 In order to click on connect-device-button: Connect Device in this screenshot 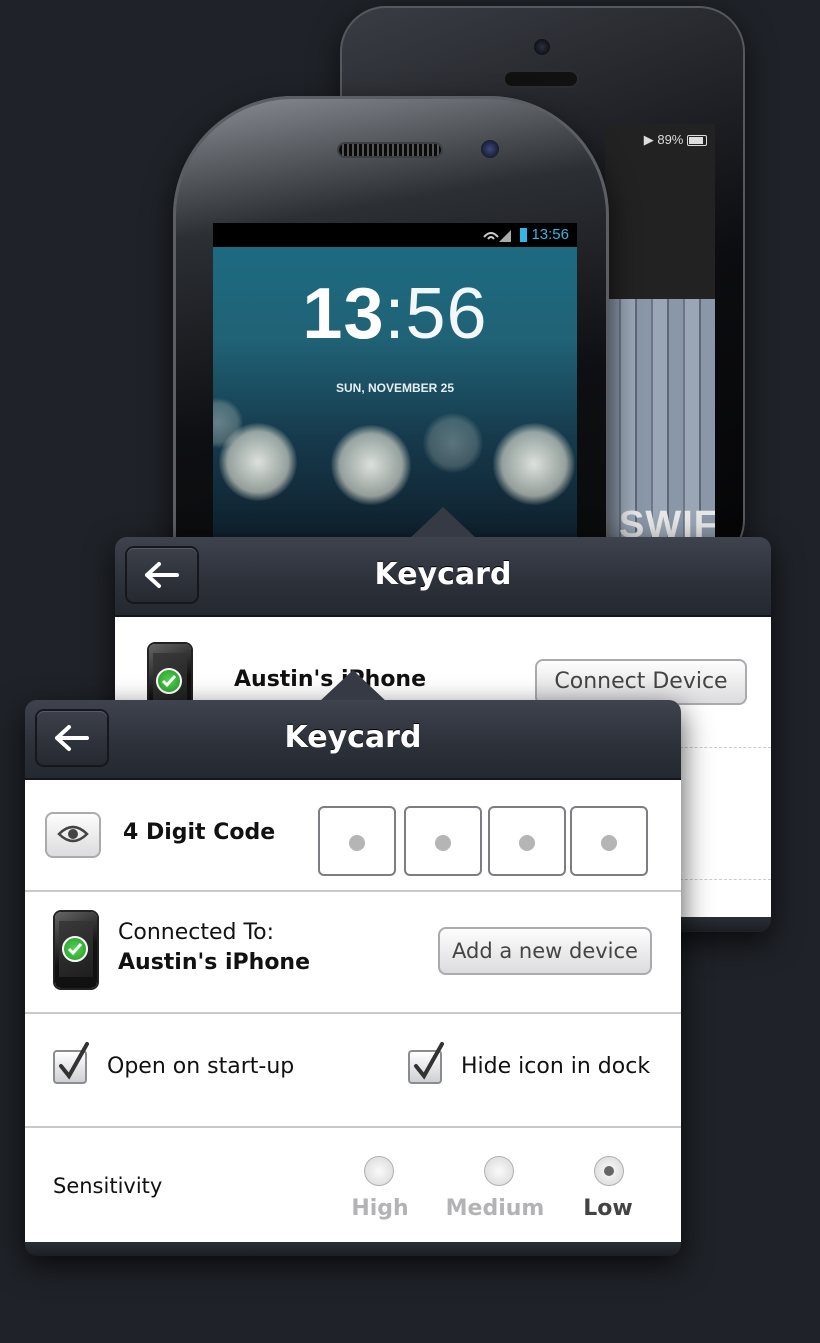, I will do `click(641, 682)`.